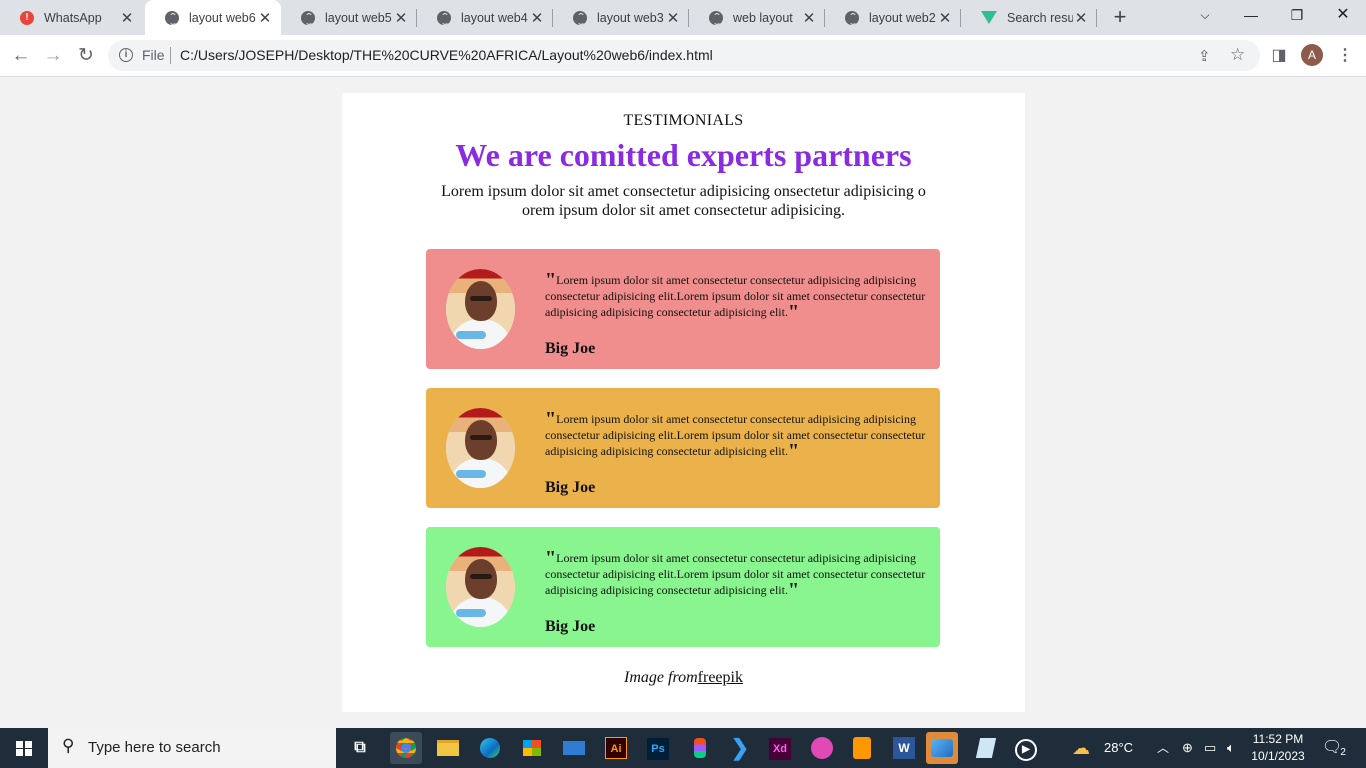  I want to click on vscode-icon: ❯, so click(740, 748).